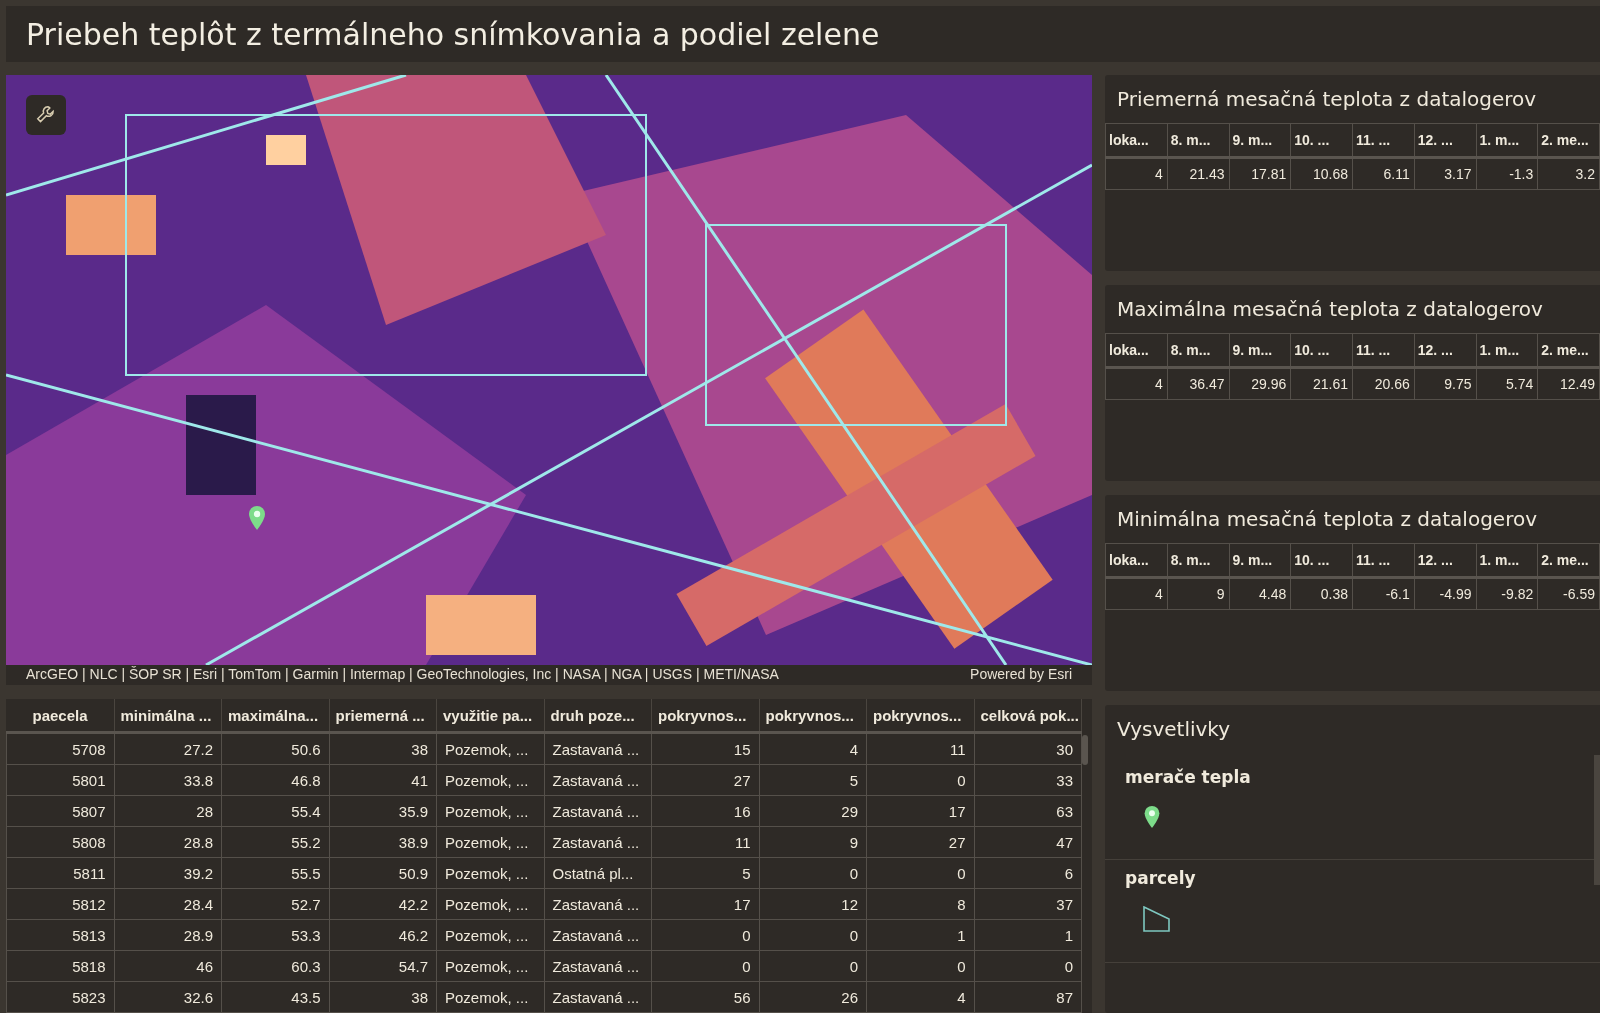  I want to click on table-cell: 29.96, so click(1260, 383).